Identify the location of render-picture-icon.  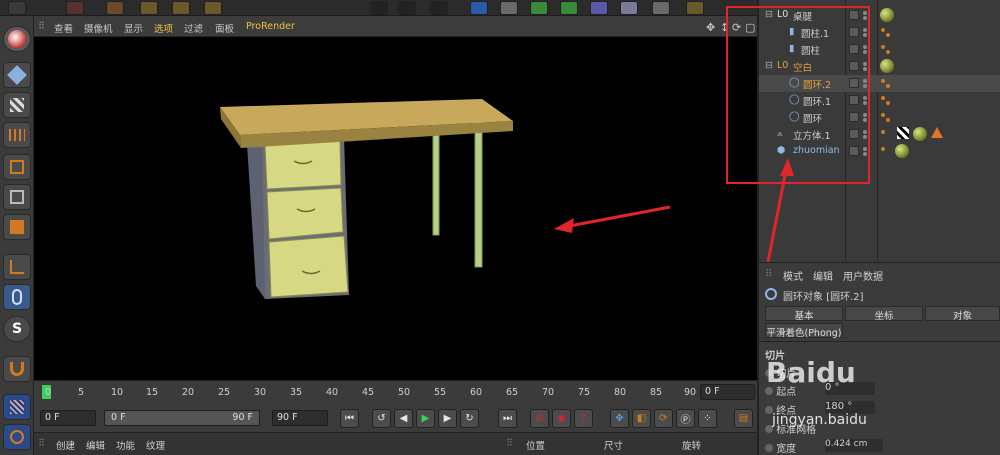
(407, 8).